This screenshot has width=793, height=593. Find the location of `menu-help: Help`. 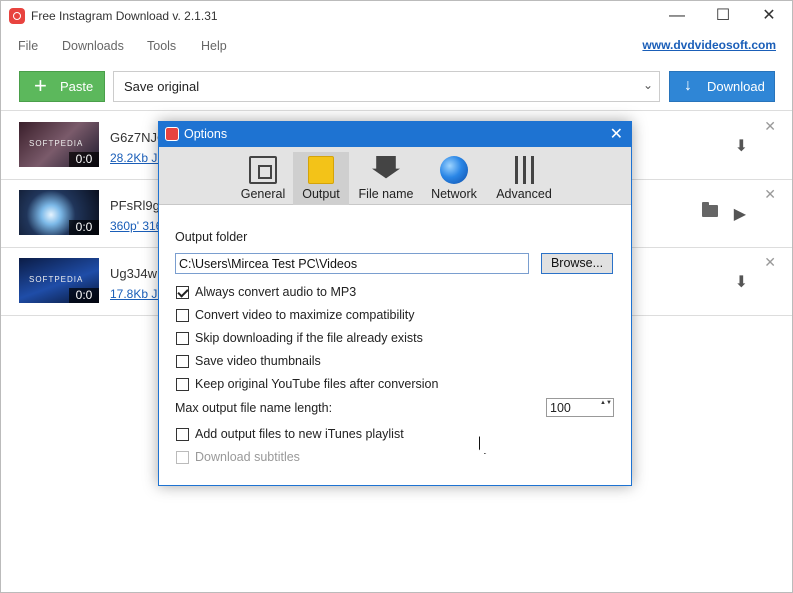

menu-help: Help is located at coordinates (214, 46).